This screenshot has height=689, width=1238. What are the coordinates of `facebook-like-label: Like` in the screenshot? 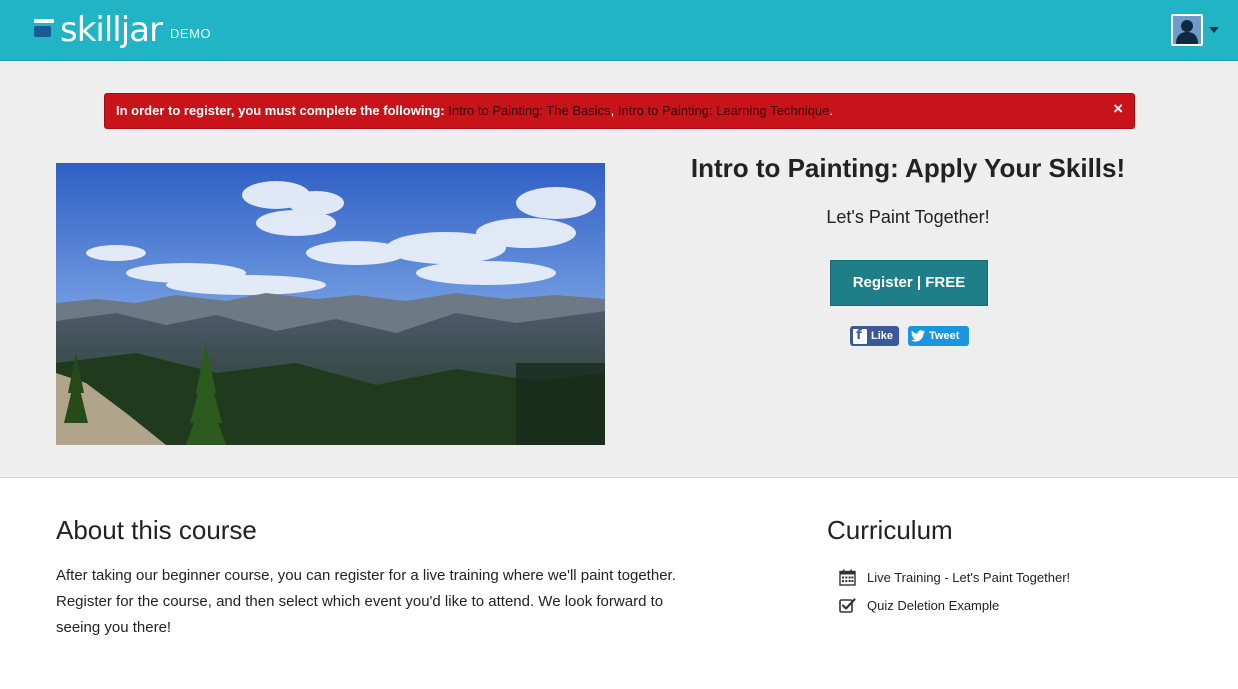 It's located at (881, 336).